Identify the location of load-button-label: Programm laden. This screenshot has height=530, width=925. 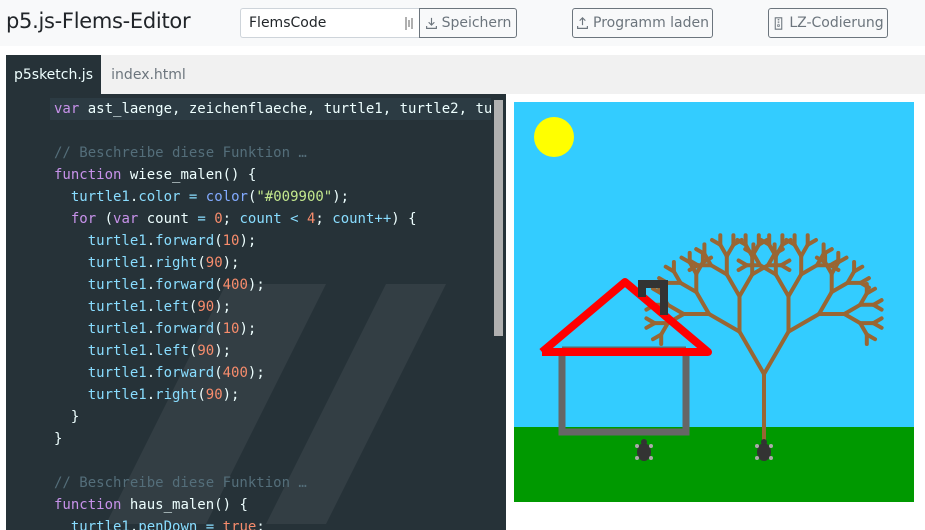
(651, 23).